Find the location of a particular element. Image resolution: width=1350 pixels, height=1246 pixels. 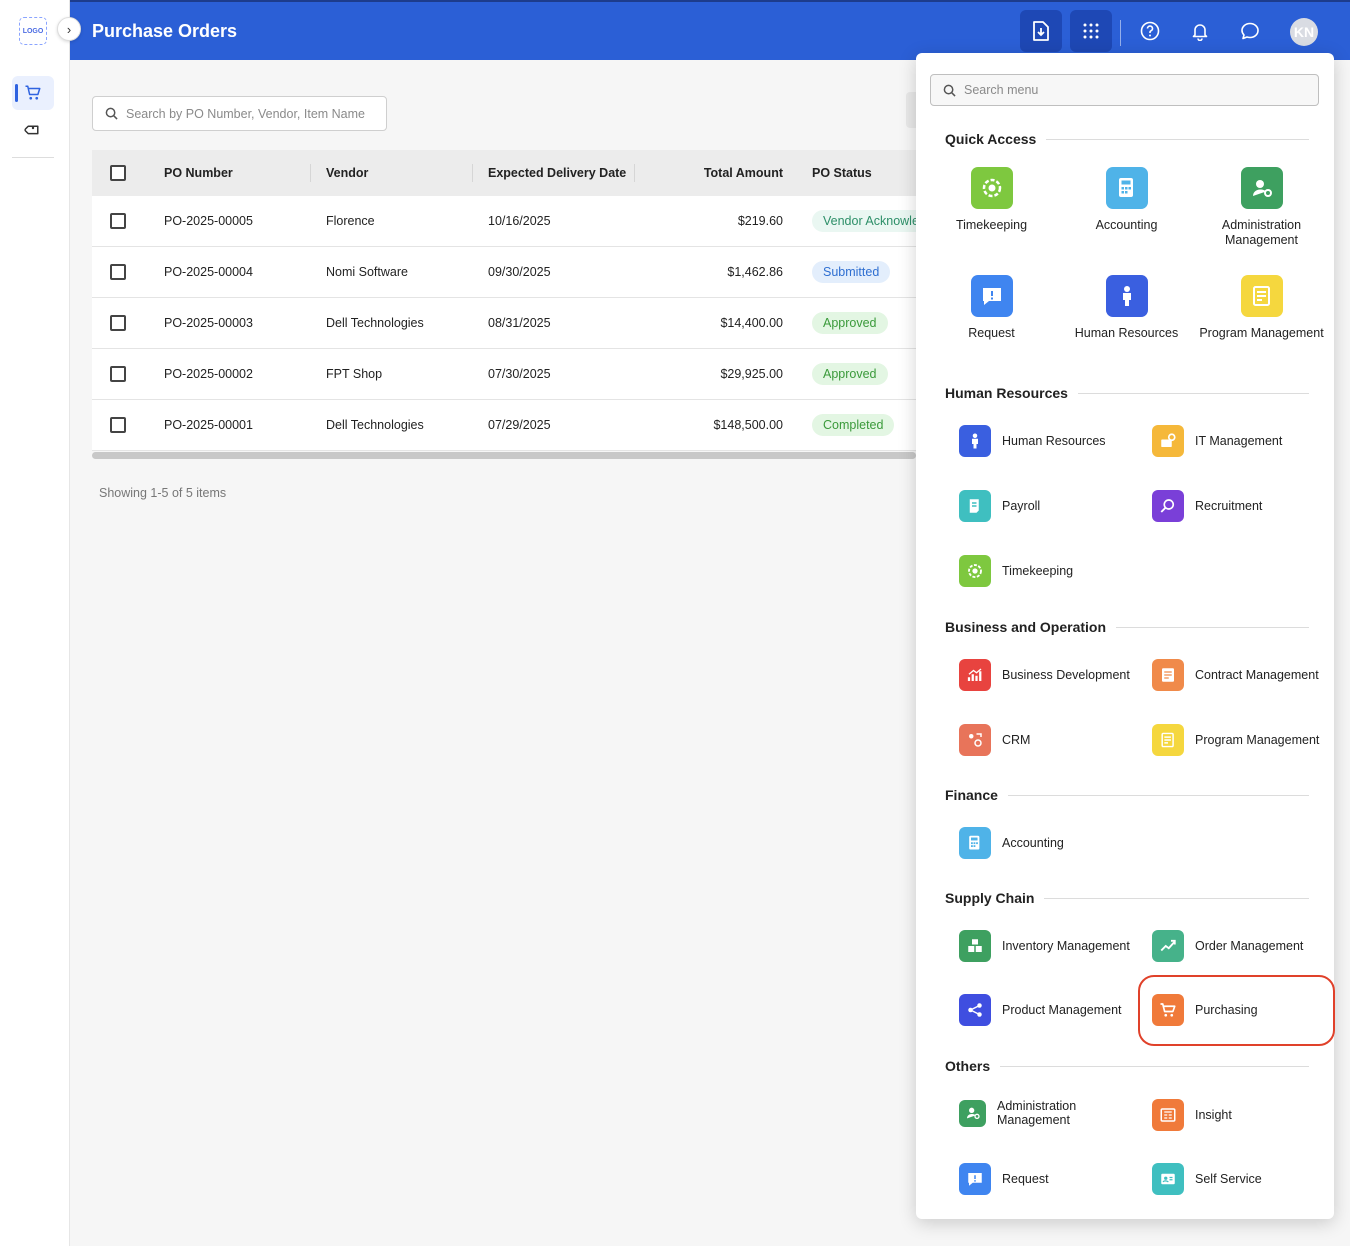

section-title: Quick Access is located at coordinates (991, 139).